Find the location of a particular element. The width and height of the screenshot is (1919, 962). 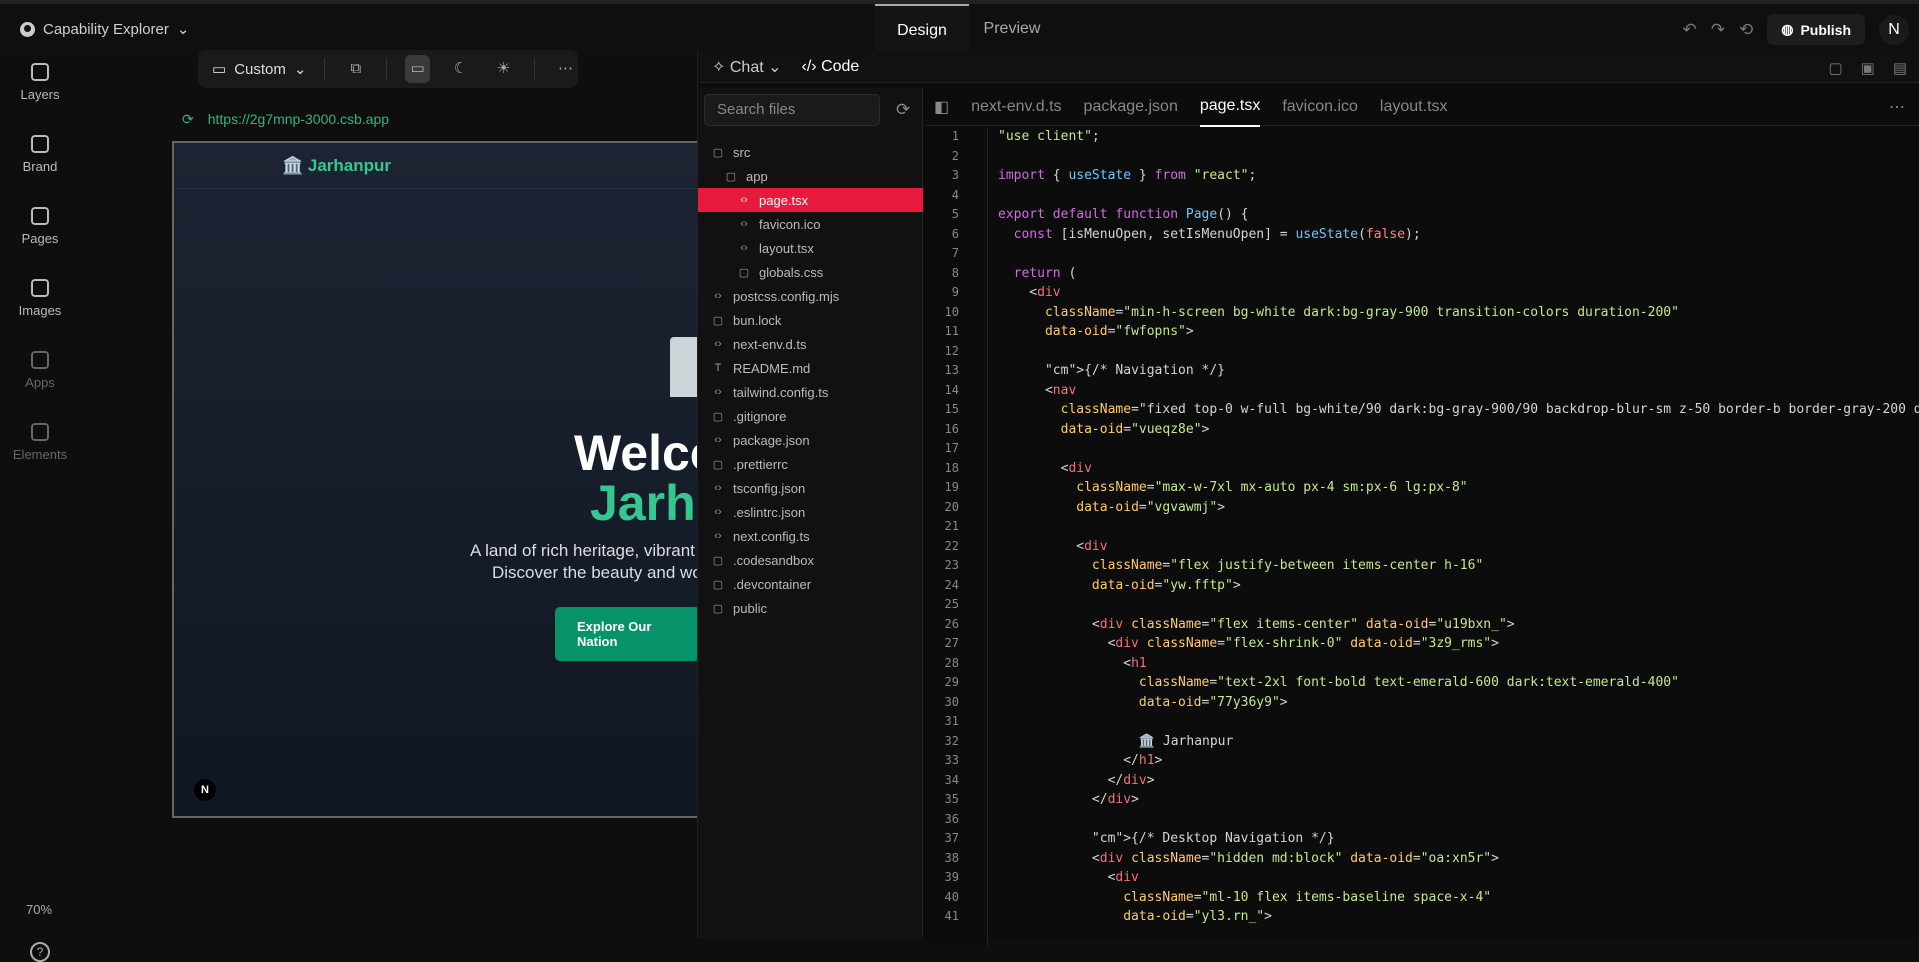

code-line: export default function Page() { is located at coordinates (1458, 215).